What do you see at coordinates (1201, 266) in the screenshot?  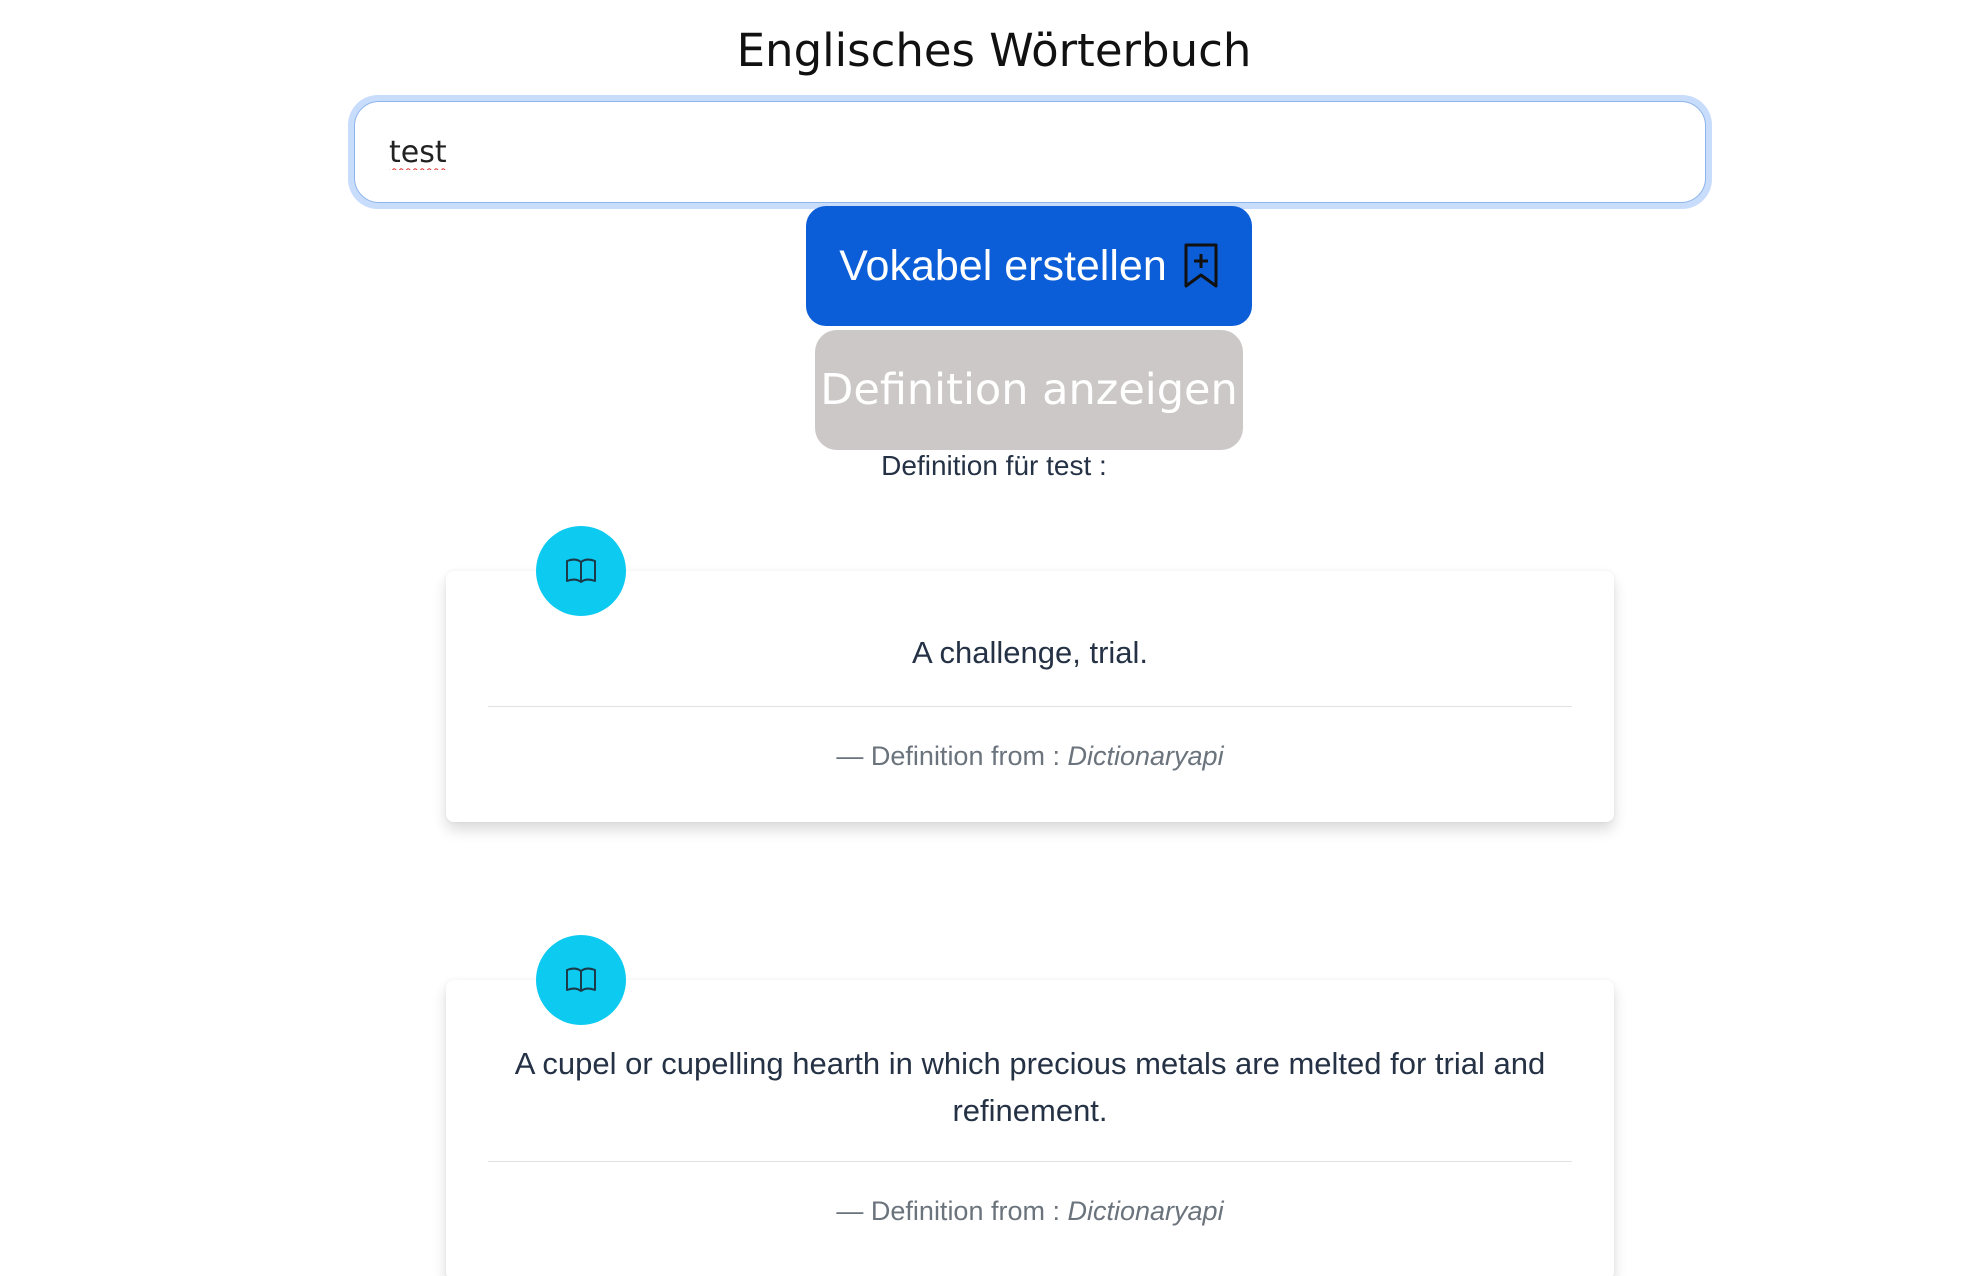 I see `bookmark-plus-icon` at bounding box center [1201, 266].